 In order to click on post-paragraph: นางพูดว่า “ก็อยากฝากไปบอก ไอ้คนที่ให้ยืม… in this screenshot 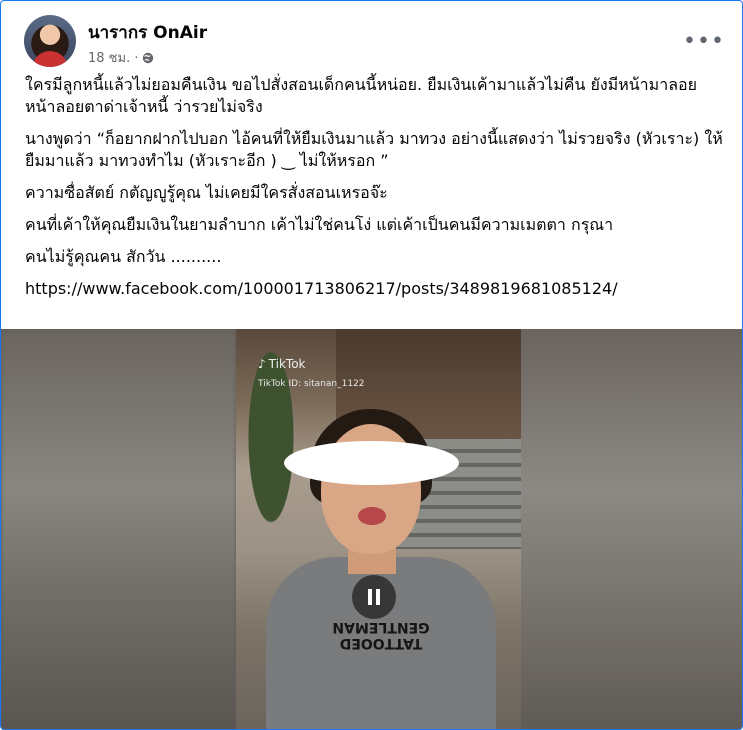, I will do `click(374, 149)`.